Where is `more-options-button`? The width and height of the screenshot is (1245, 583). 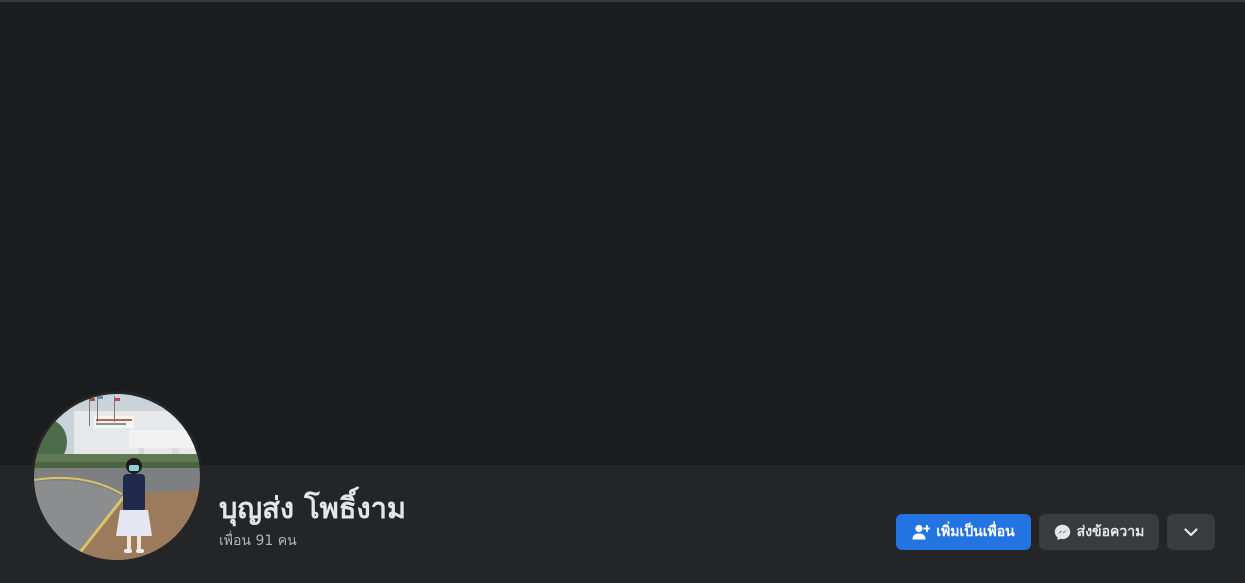
more-options-button is located at coordinates (1191, 532).